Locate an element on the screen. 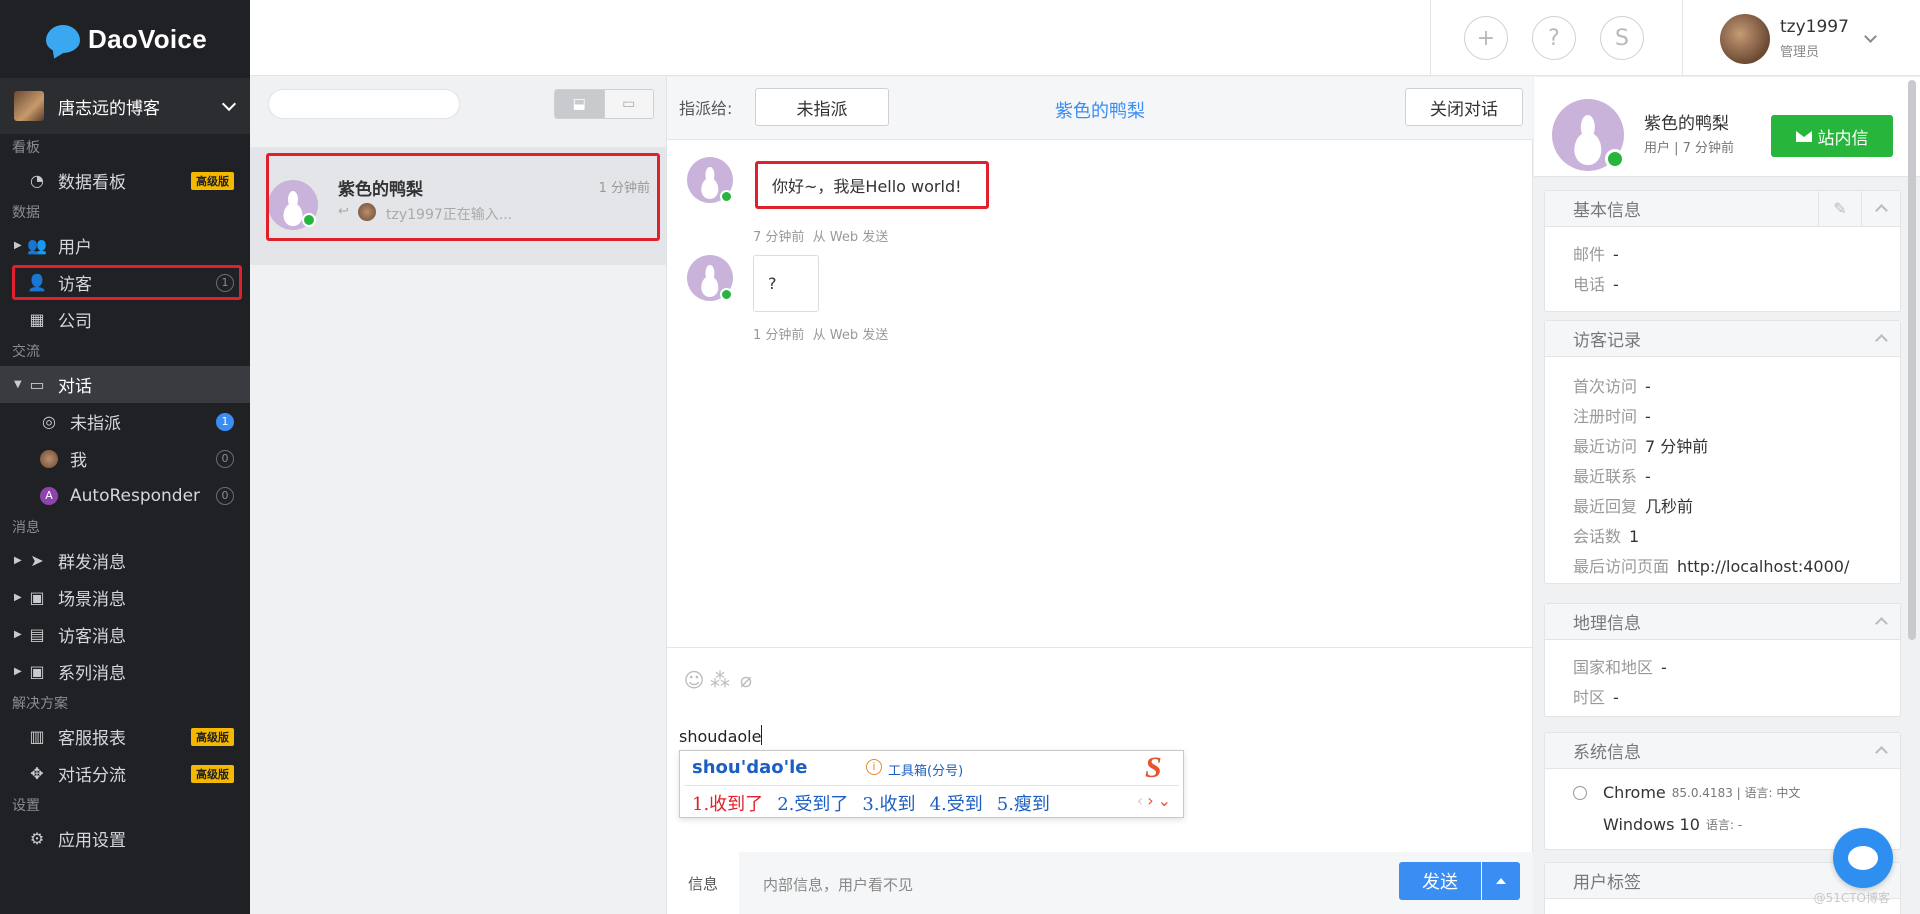 The width and height of the screenshot is (1920, 914). caret-down-icon: ▼ is located at coordinates (18, 384).